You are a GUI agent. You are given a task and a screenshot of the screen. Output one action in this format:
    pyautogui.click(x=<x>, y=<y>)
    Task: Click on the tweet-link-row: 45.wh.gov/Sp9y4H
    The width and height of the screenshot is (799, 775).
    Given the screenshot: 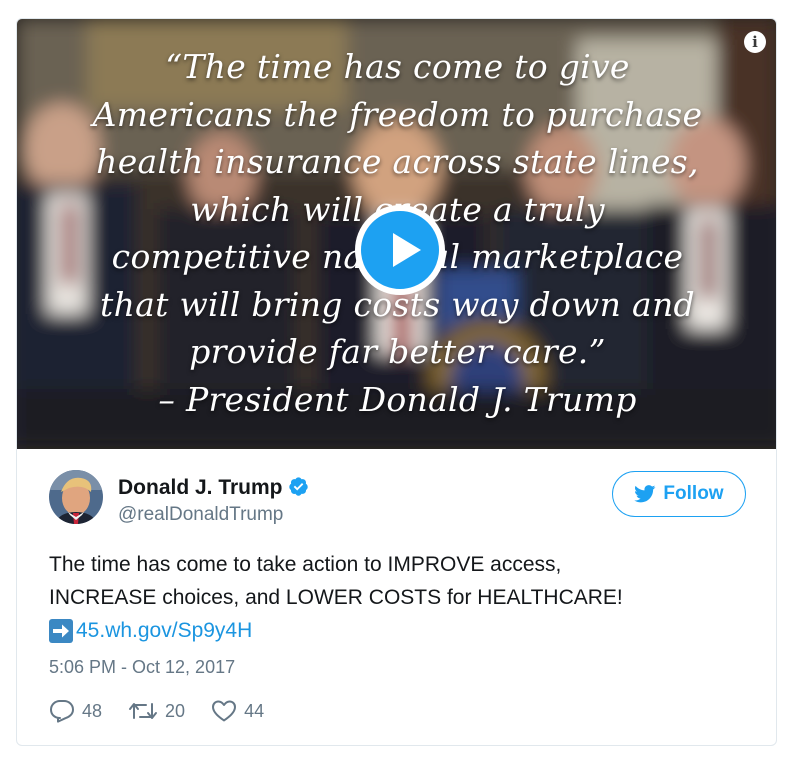 What is the action you would take?
    pyautogui.click(x=399, y=630)
    